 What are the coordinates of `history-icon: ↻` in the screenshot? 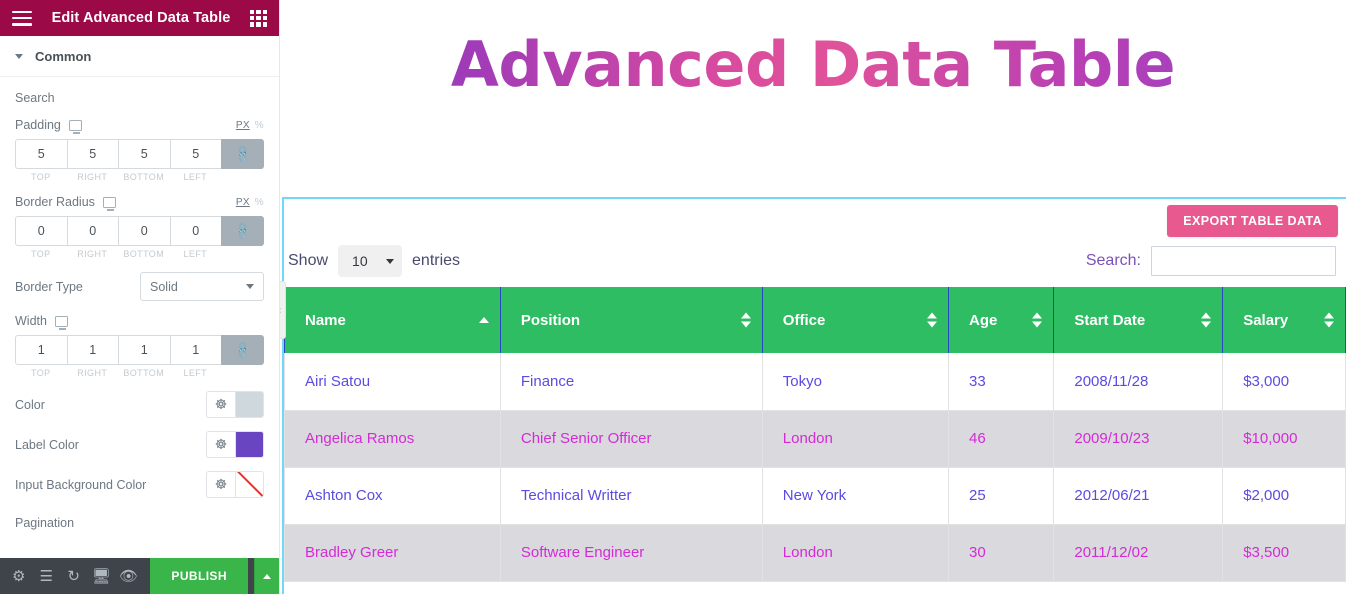 It's located at (73, 576).